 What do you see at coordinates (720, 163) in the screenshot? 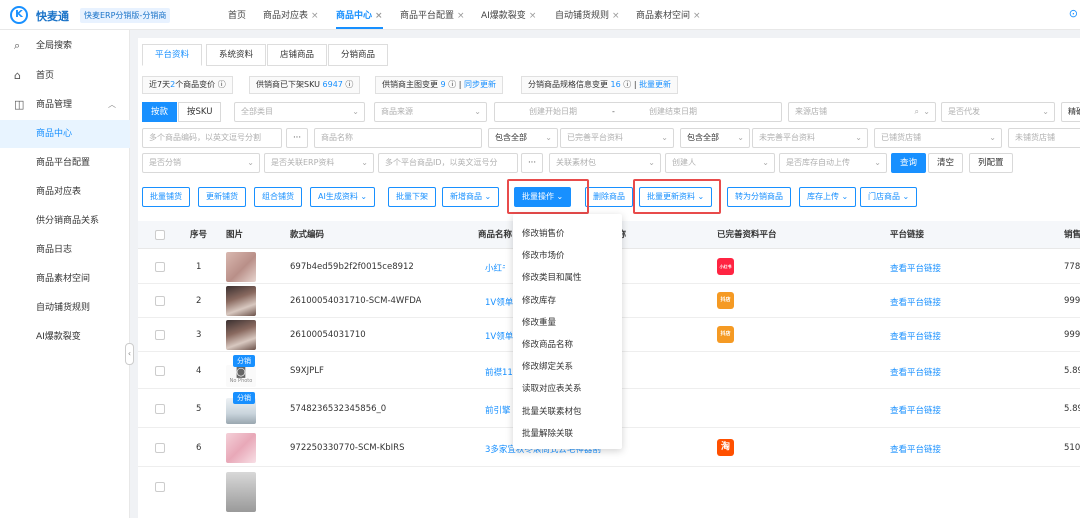
I see `creator-select: 创建人 ⌄` at bounding box center [720, 163].